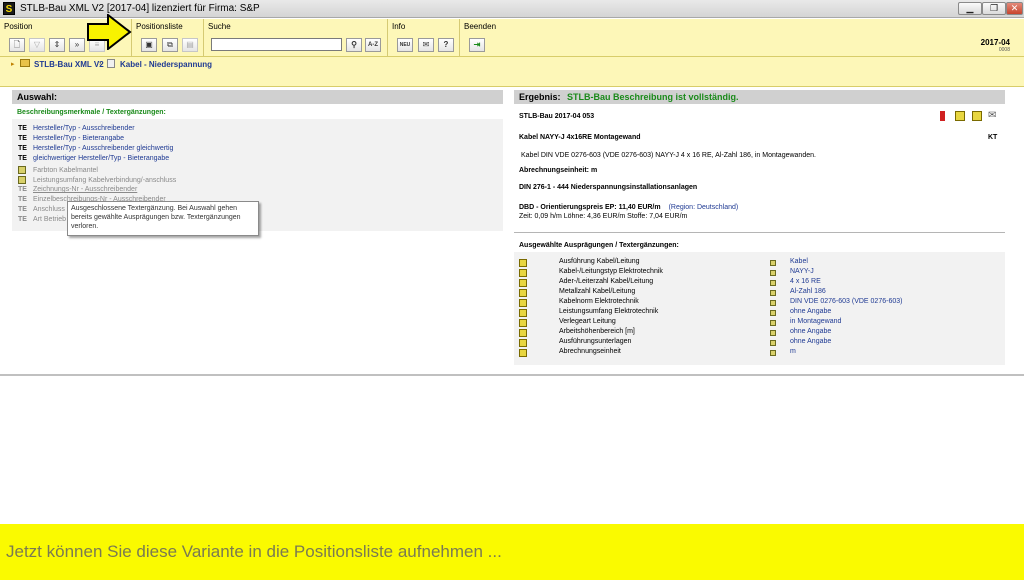  I want to click on red-marker-icon, so click(942, 116).